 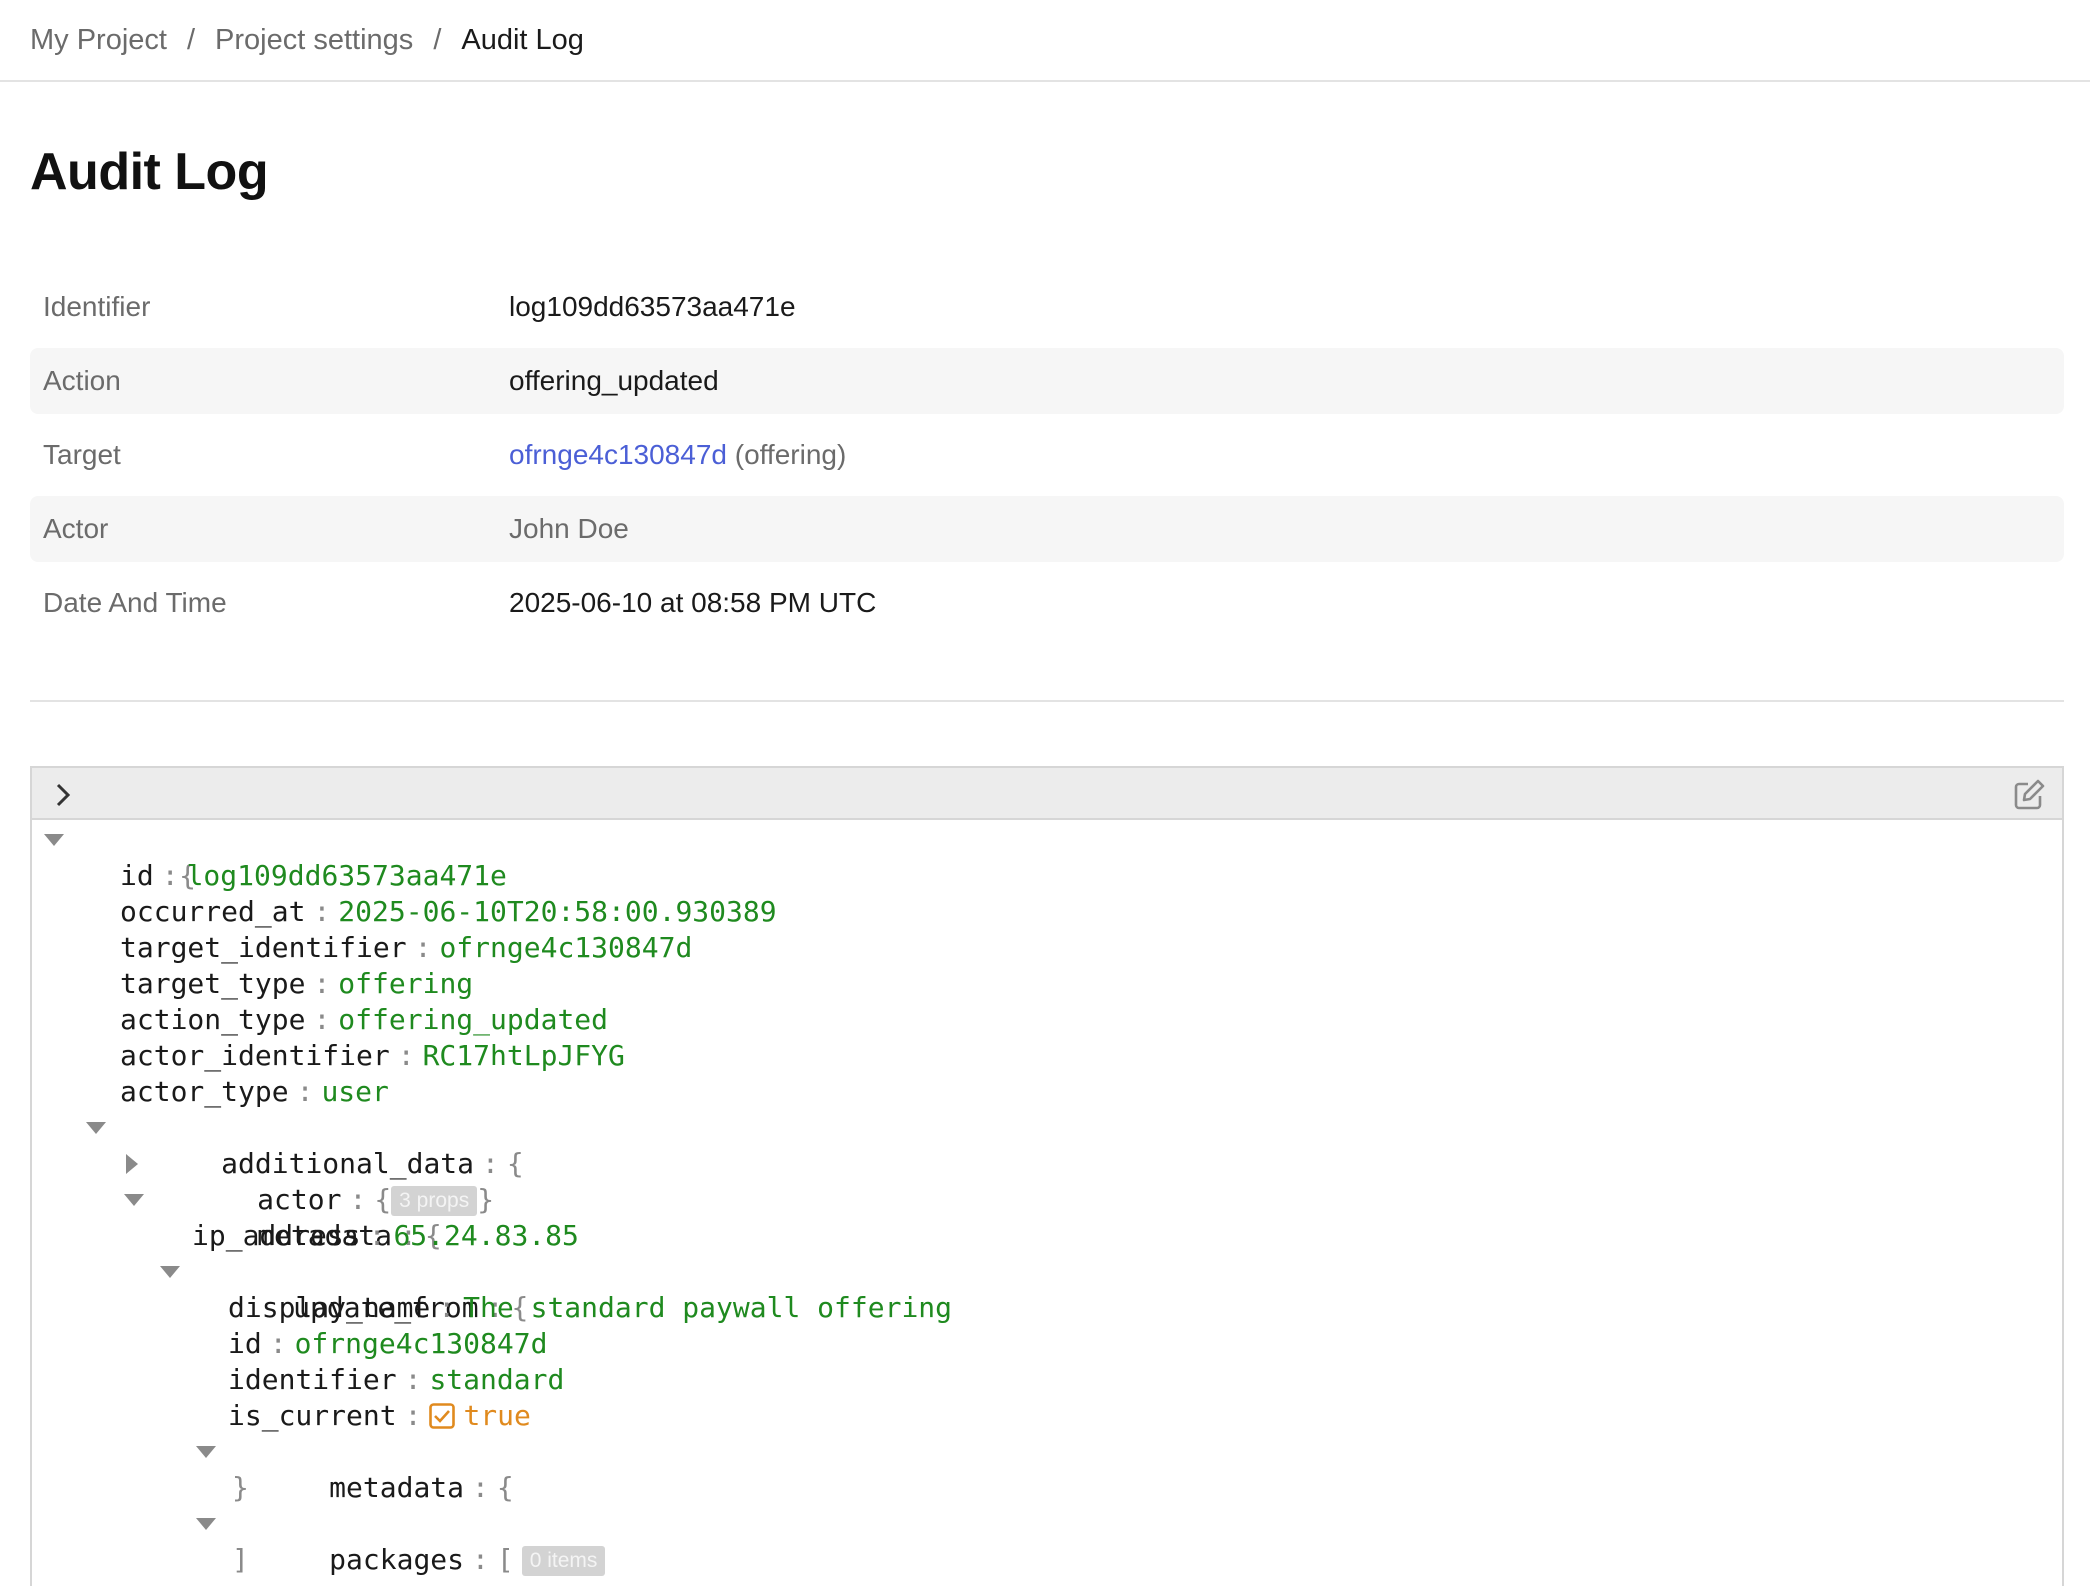 What do you see at coordinates (524, 1055) in the screenshot?
I see `json-value: RC17htLpJFYG` at bounding box center [524, 1055].